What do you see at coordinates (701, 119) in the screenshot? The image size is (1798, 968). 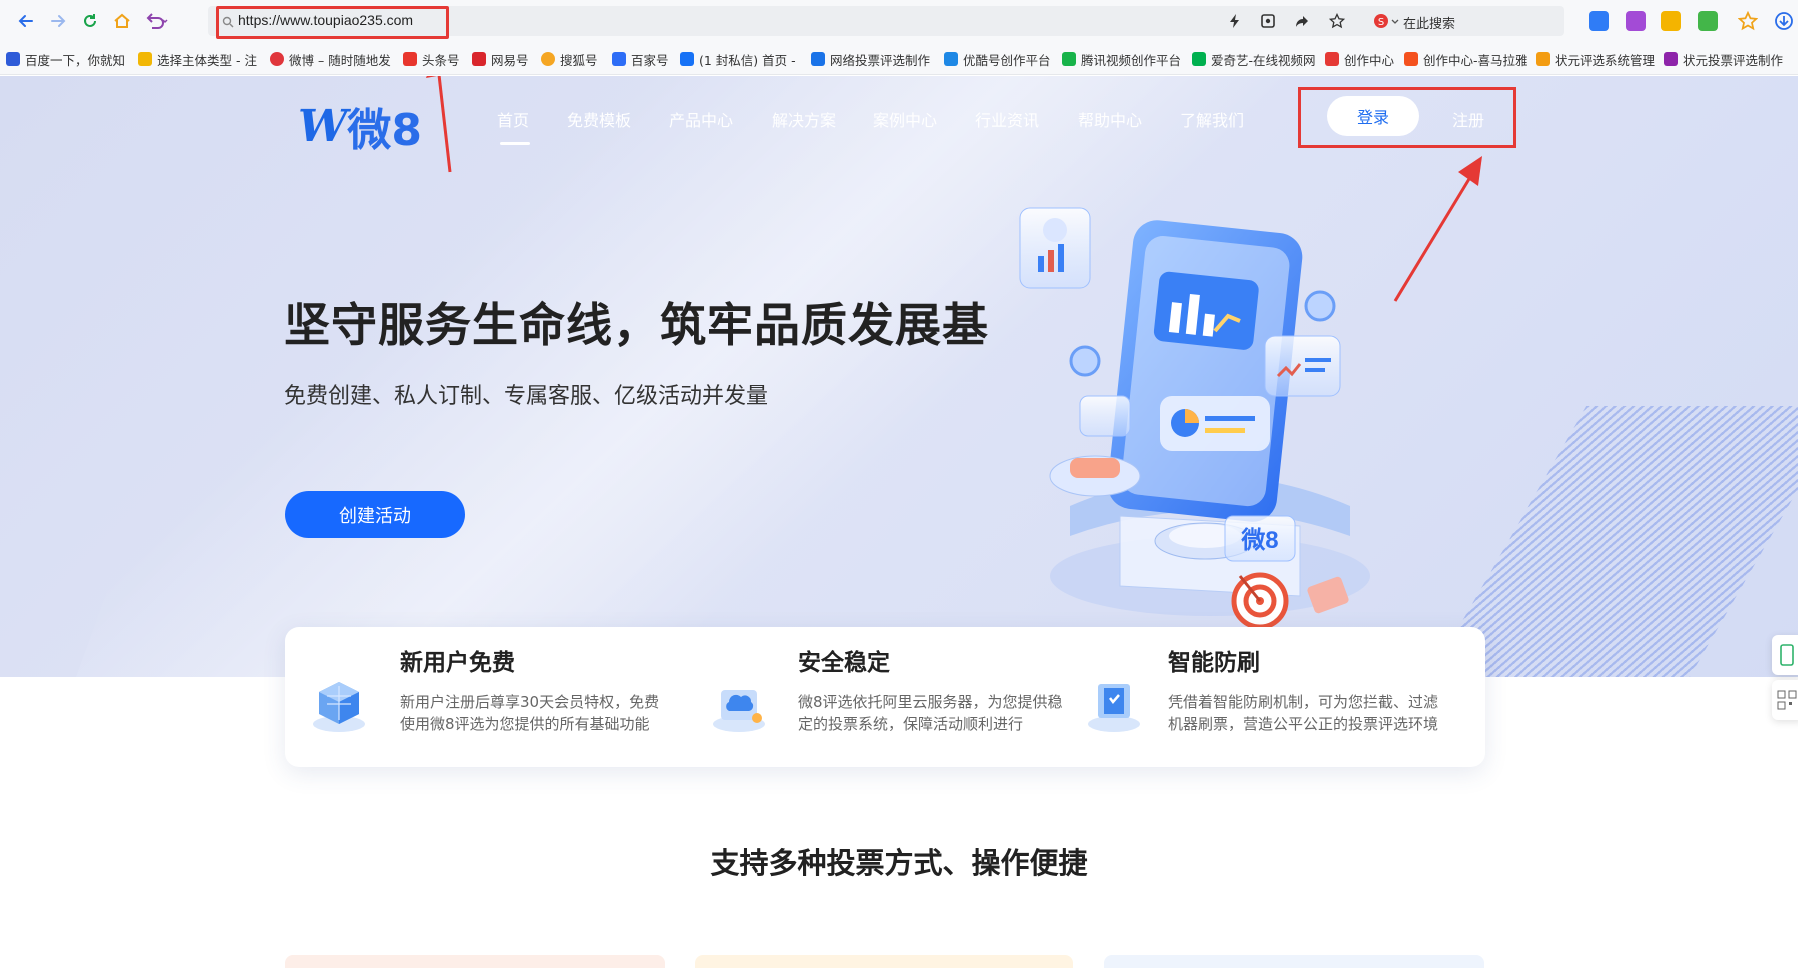 I see `nav-products: 产品中心` at bounding box center [701, 119].